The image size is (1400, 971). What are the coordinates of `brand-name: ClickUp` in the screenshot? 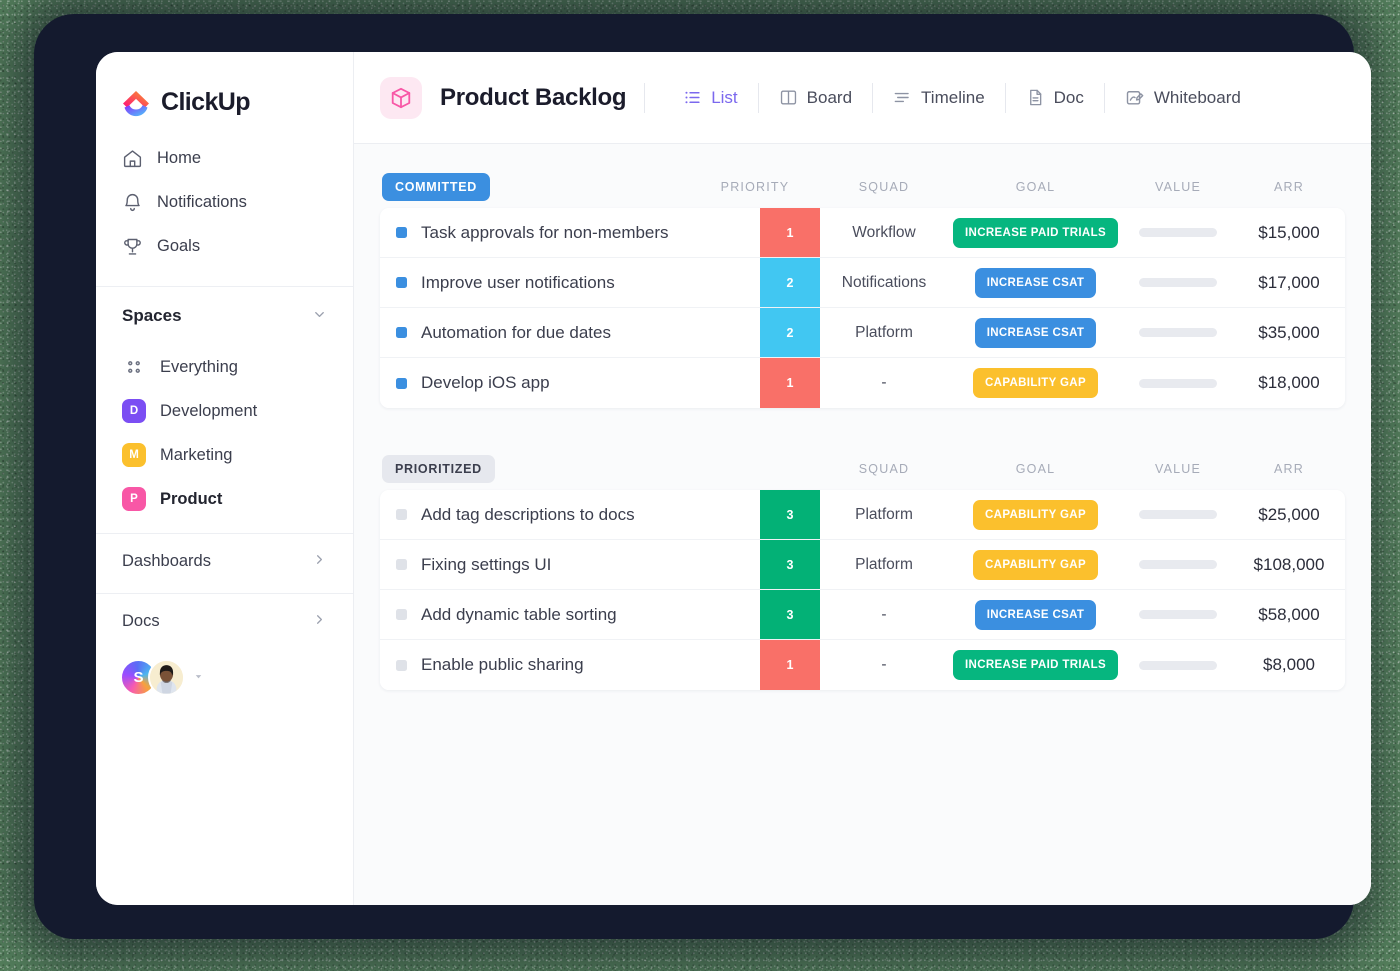 It's located at (205, 101).